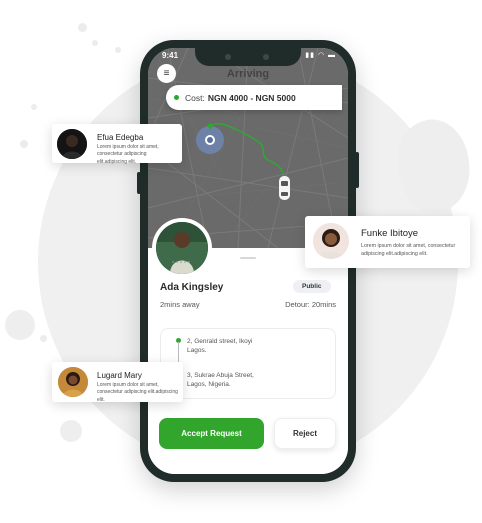 Image resolution: width=482 pixels, height=523 pixels. I want to click on card-name: Funke Ibitoye, so click(390, 233).